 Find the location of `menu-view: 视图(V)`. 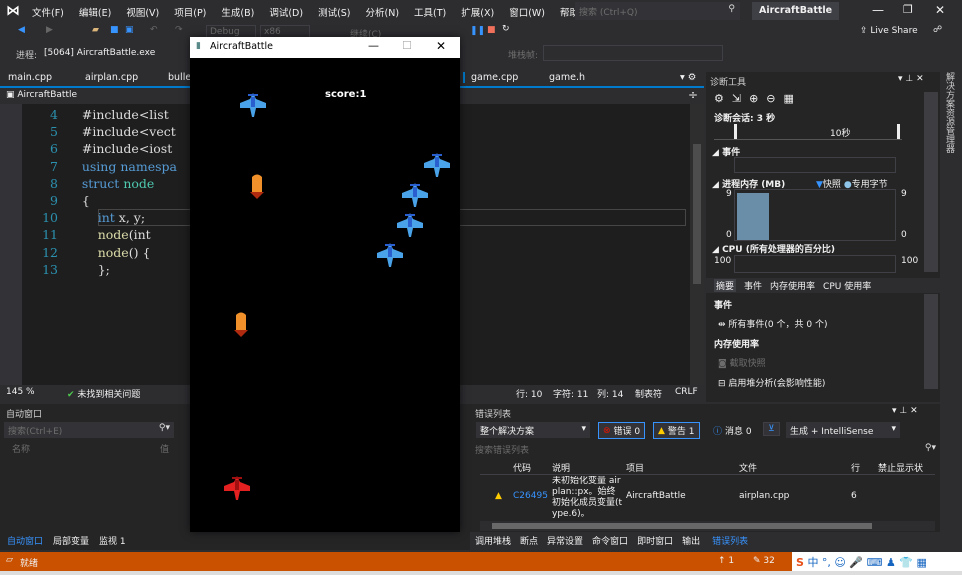

menu-view: 视图(V) is located at coordinates (142, 12).